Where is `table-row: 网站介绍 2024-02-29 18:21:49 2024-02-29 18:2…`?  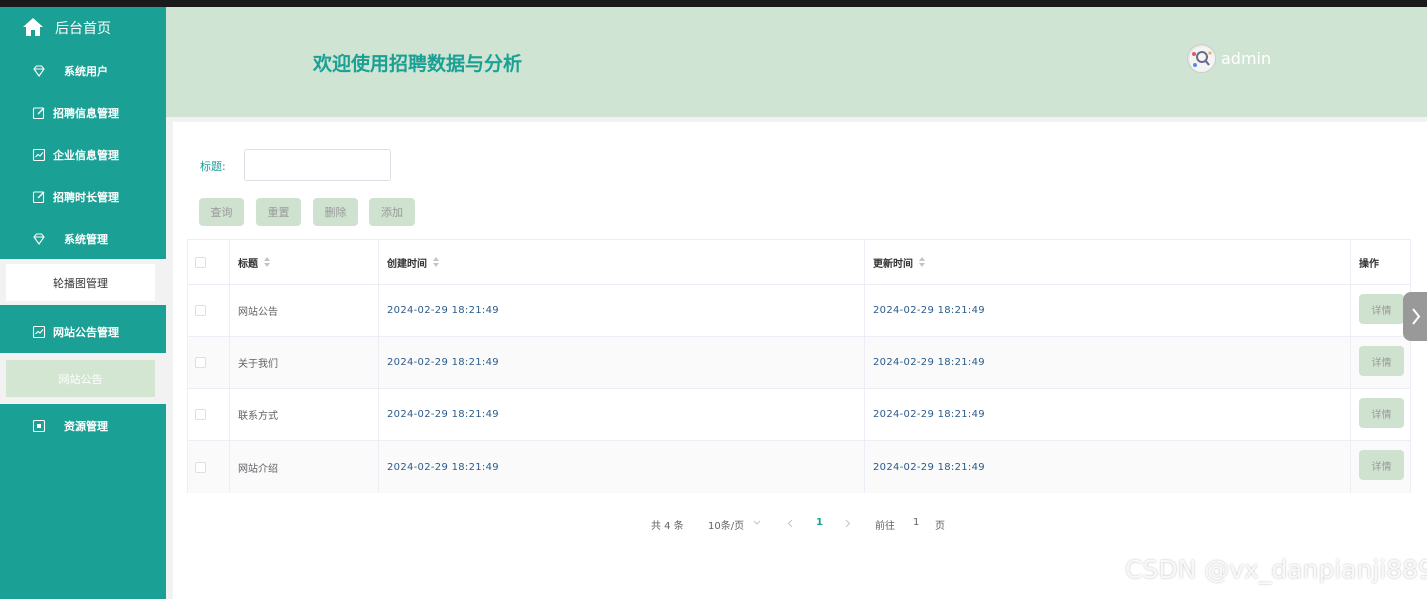
table-row: 网站介绍 2024-02-29 18:21:49 2024-02-29 18:2… is located at coordinates (799, 467).